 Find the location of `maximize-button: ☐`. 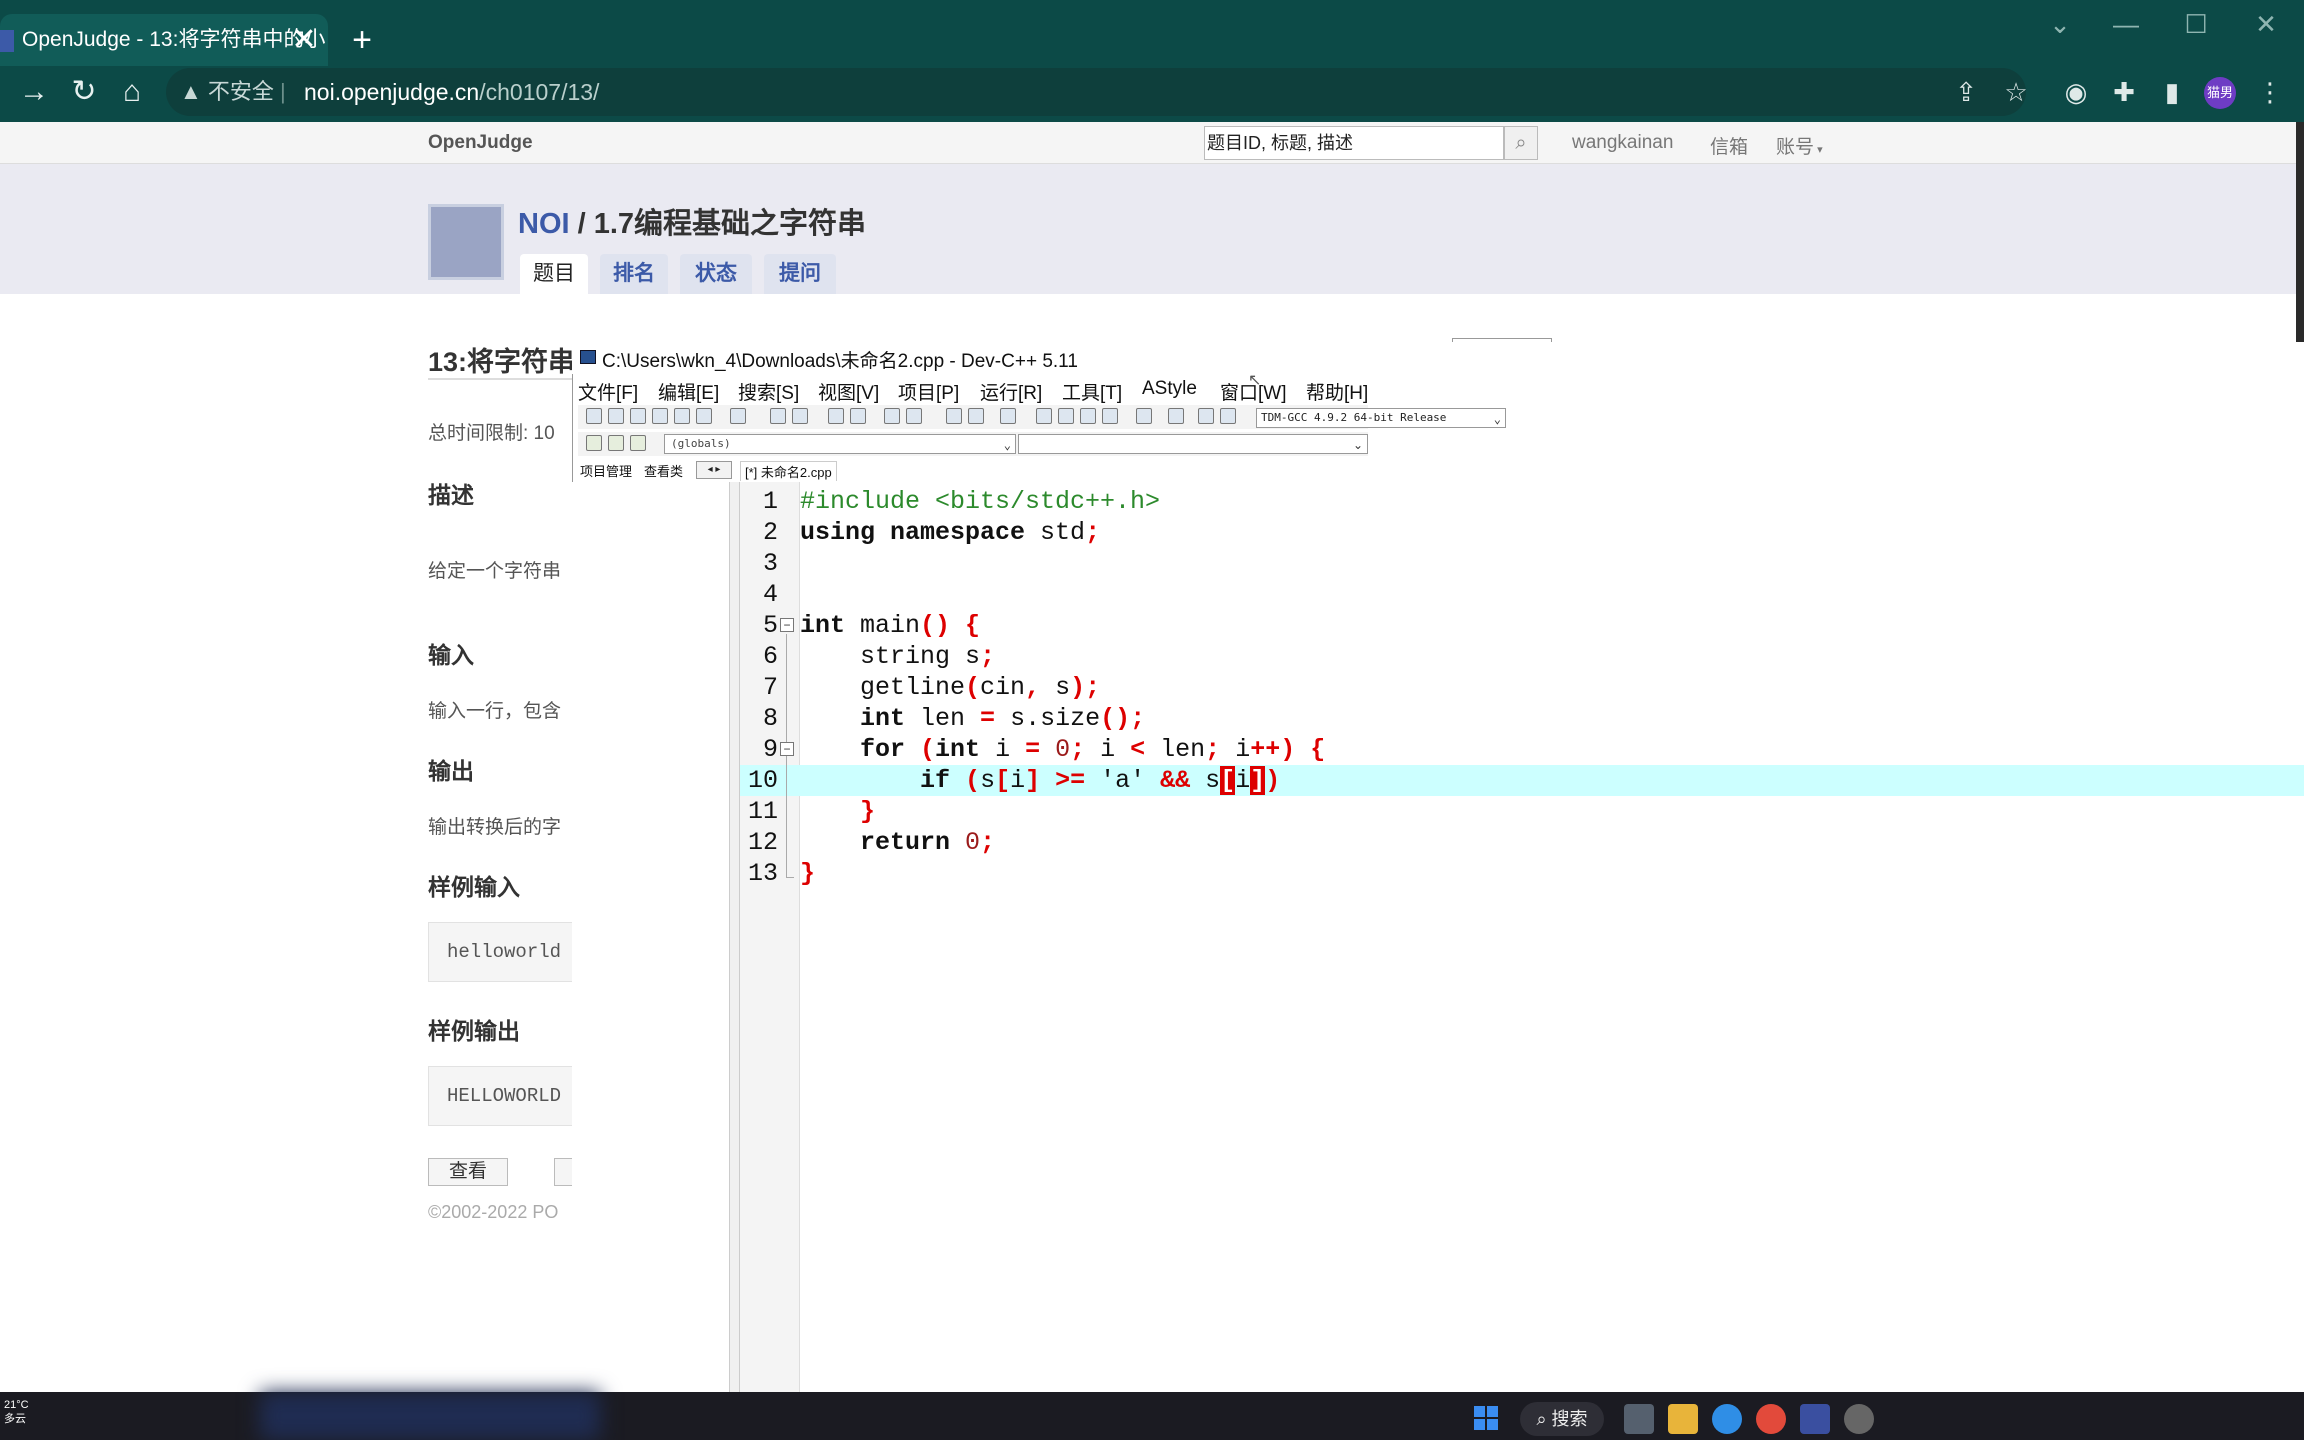

maximize-button: ☐ is located at coordinates (2196, 24).